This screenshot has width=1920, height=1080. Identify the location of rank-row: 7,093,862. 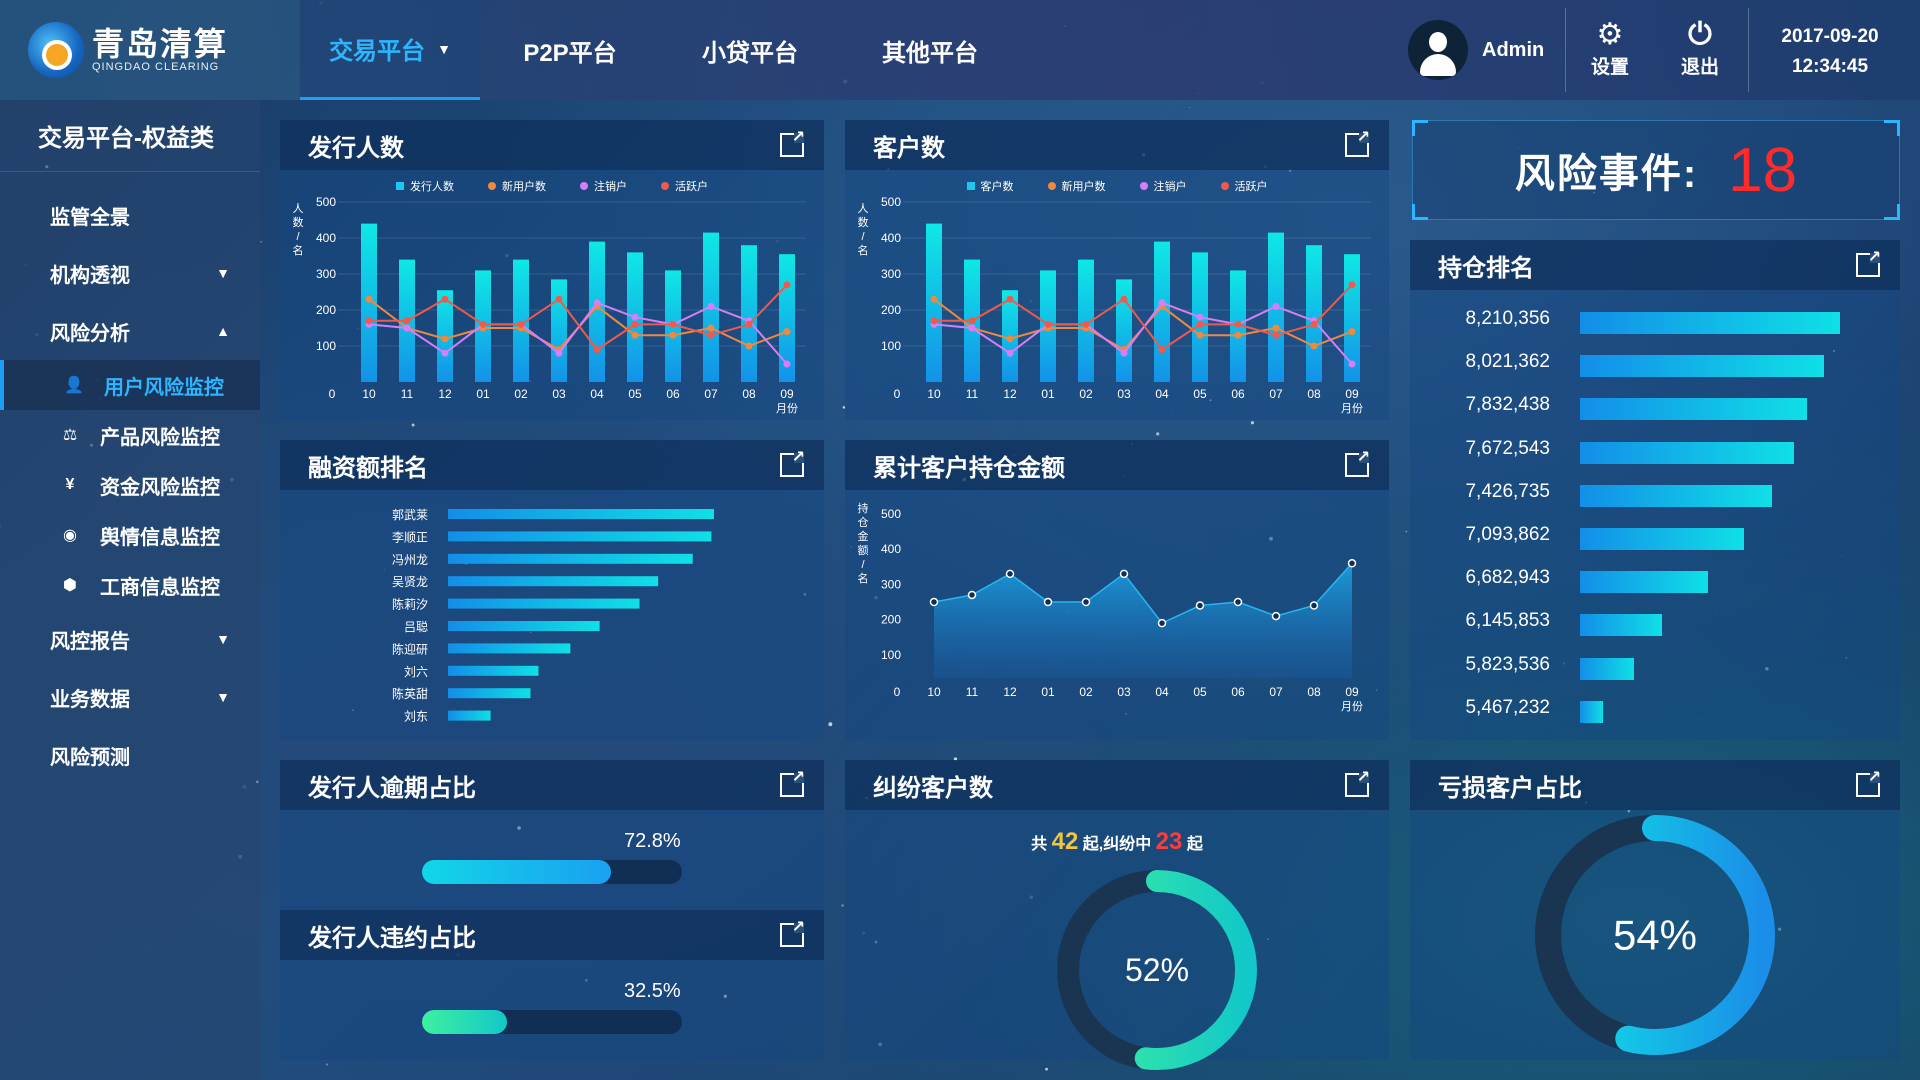
(1655, 537).